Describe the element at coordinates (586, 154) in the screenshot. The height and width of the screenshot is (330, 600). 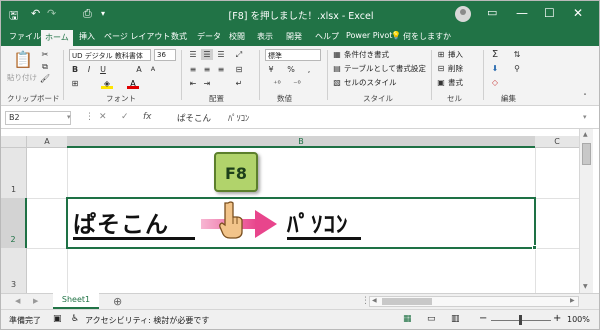
I see `vertical-scroll-thumb` at that location.